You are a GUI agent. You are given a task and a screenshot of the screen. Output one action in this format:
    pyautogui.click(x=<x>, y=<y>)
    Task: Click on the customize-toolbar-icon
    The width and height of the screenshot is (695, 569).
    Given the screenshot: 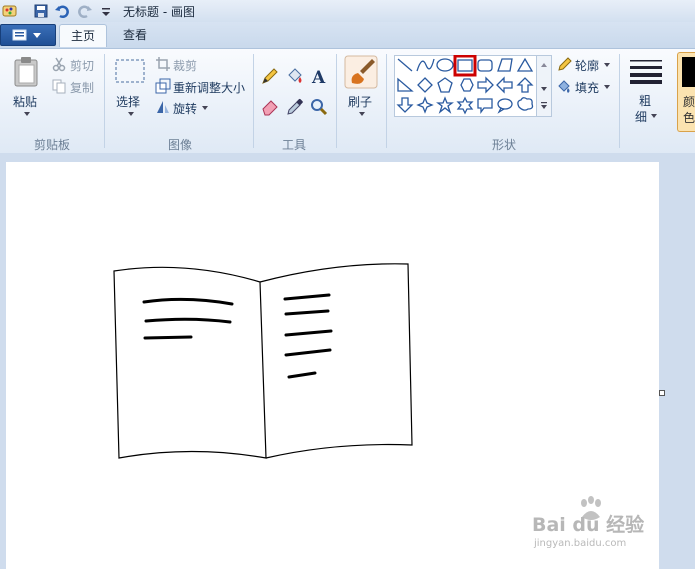 What is the action you would take?
    pyautogui.click(x=106, y=11)
    